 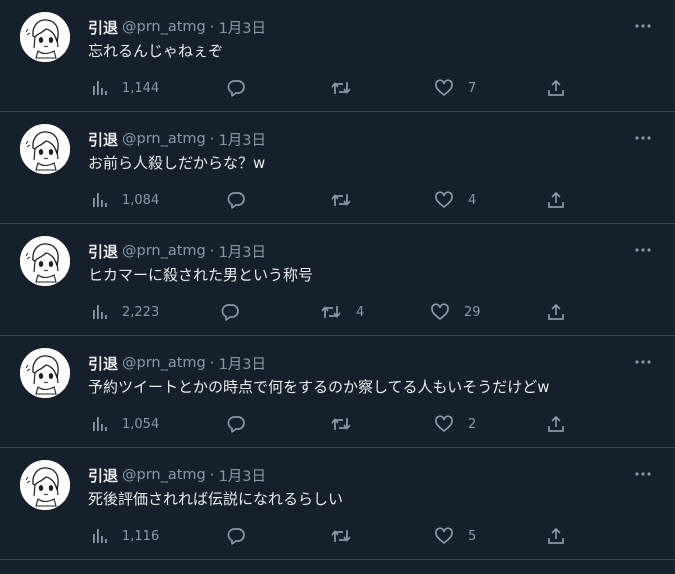 I want to click on views-button: 1,116, so click(x=124, y=536).